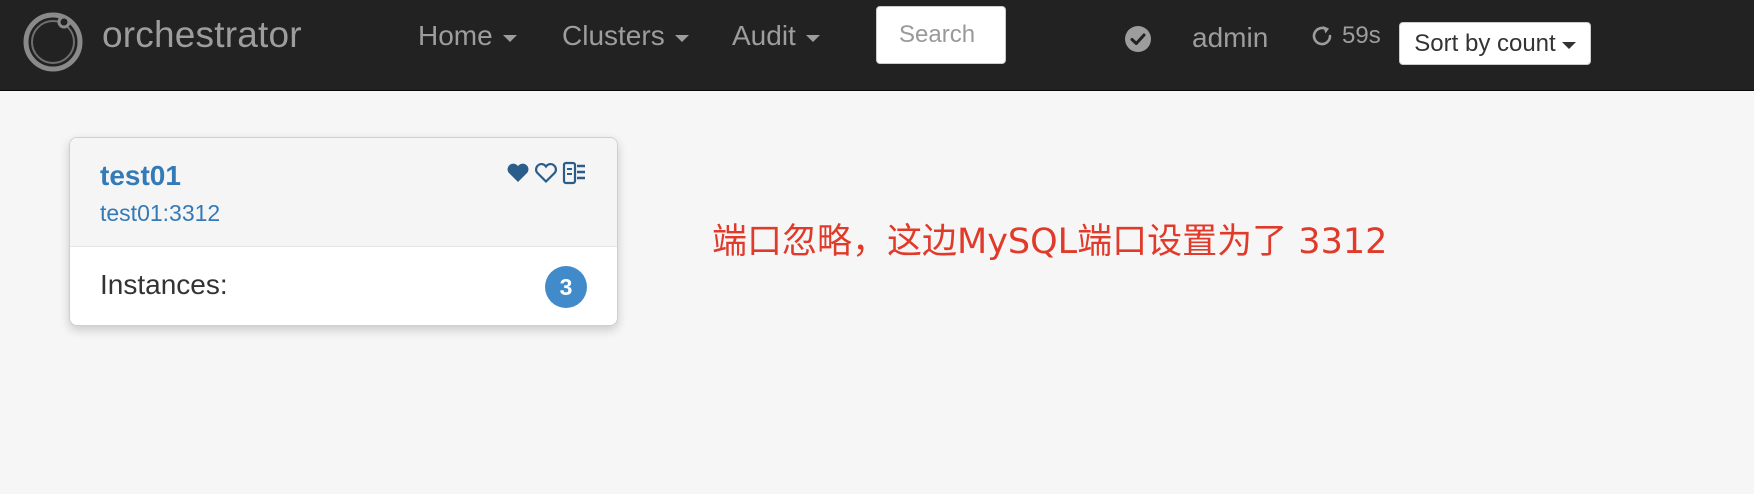 The height and width of the screenshot is (494, 1754). I want to click on refresh-countdown: 59s, so click(1344, 36).